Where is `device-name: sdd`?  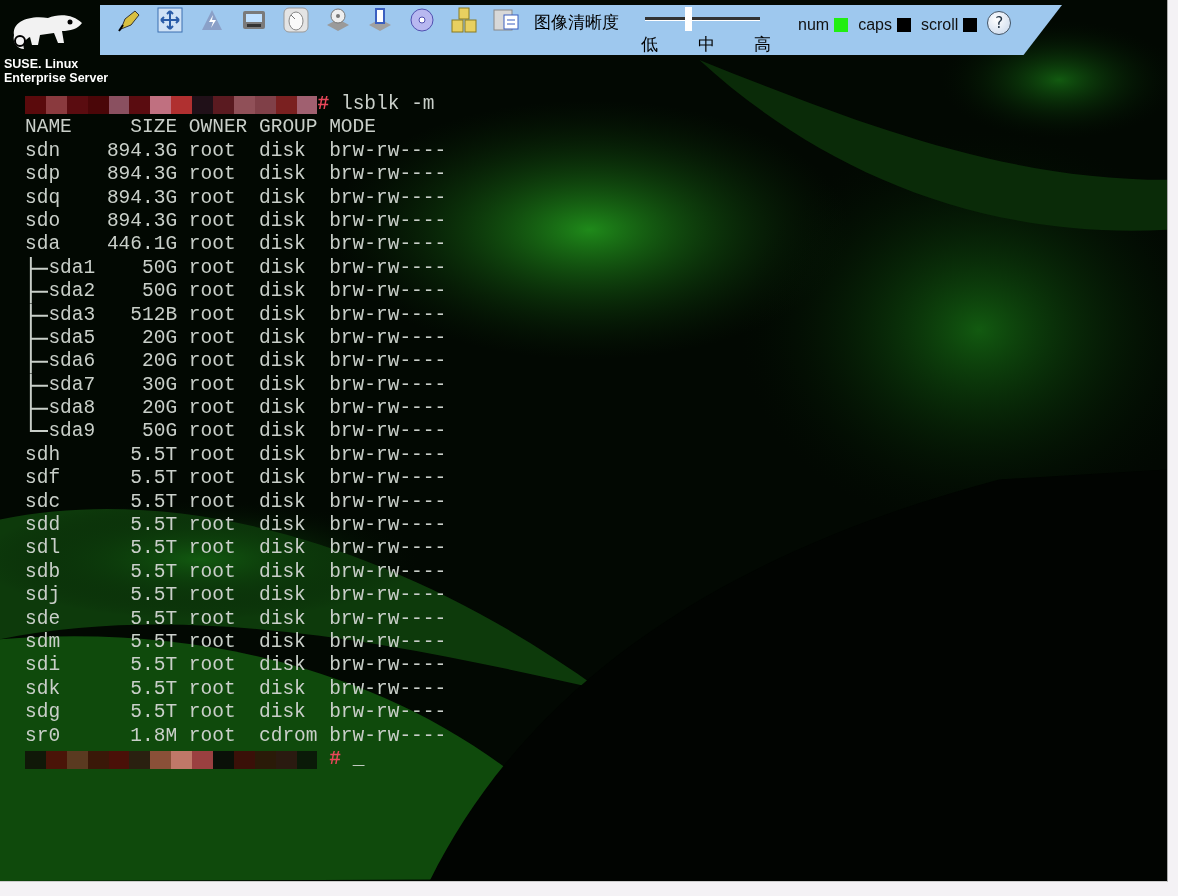
device-name: sdd is located at coordinates (43, 526).